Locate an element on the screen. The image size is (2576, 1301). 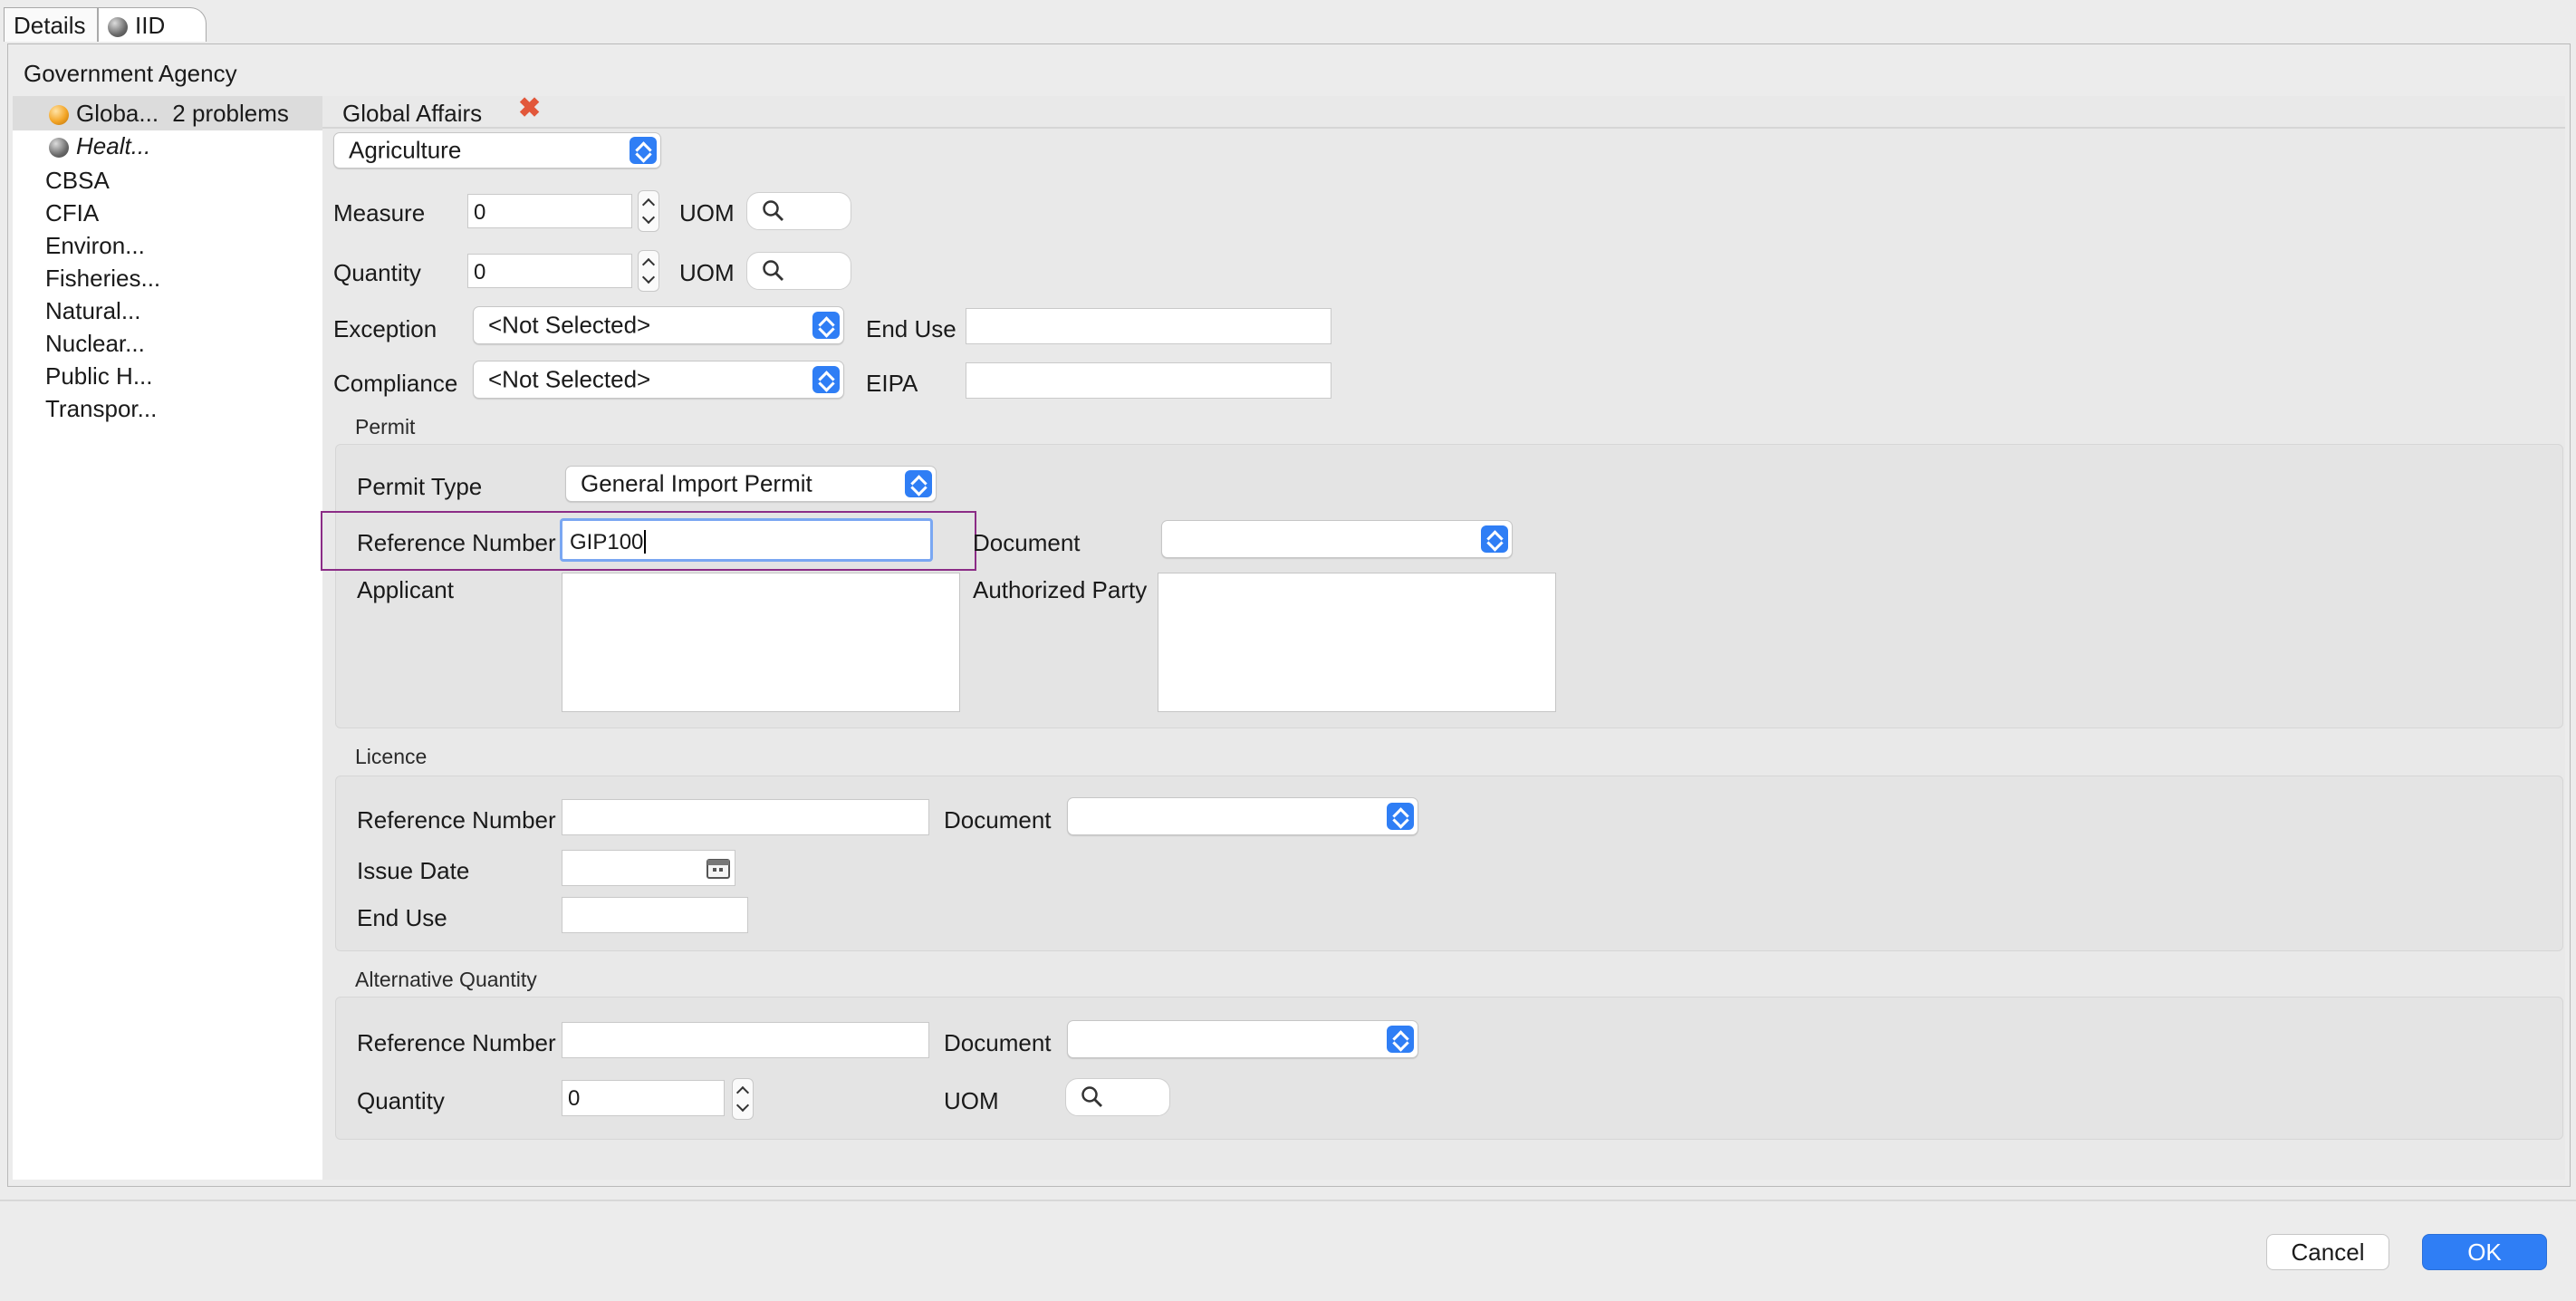
quantity-field: 0 is located at coordinates (549, 271).